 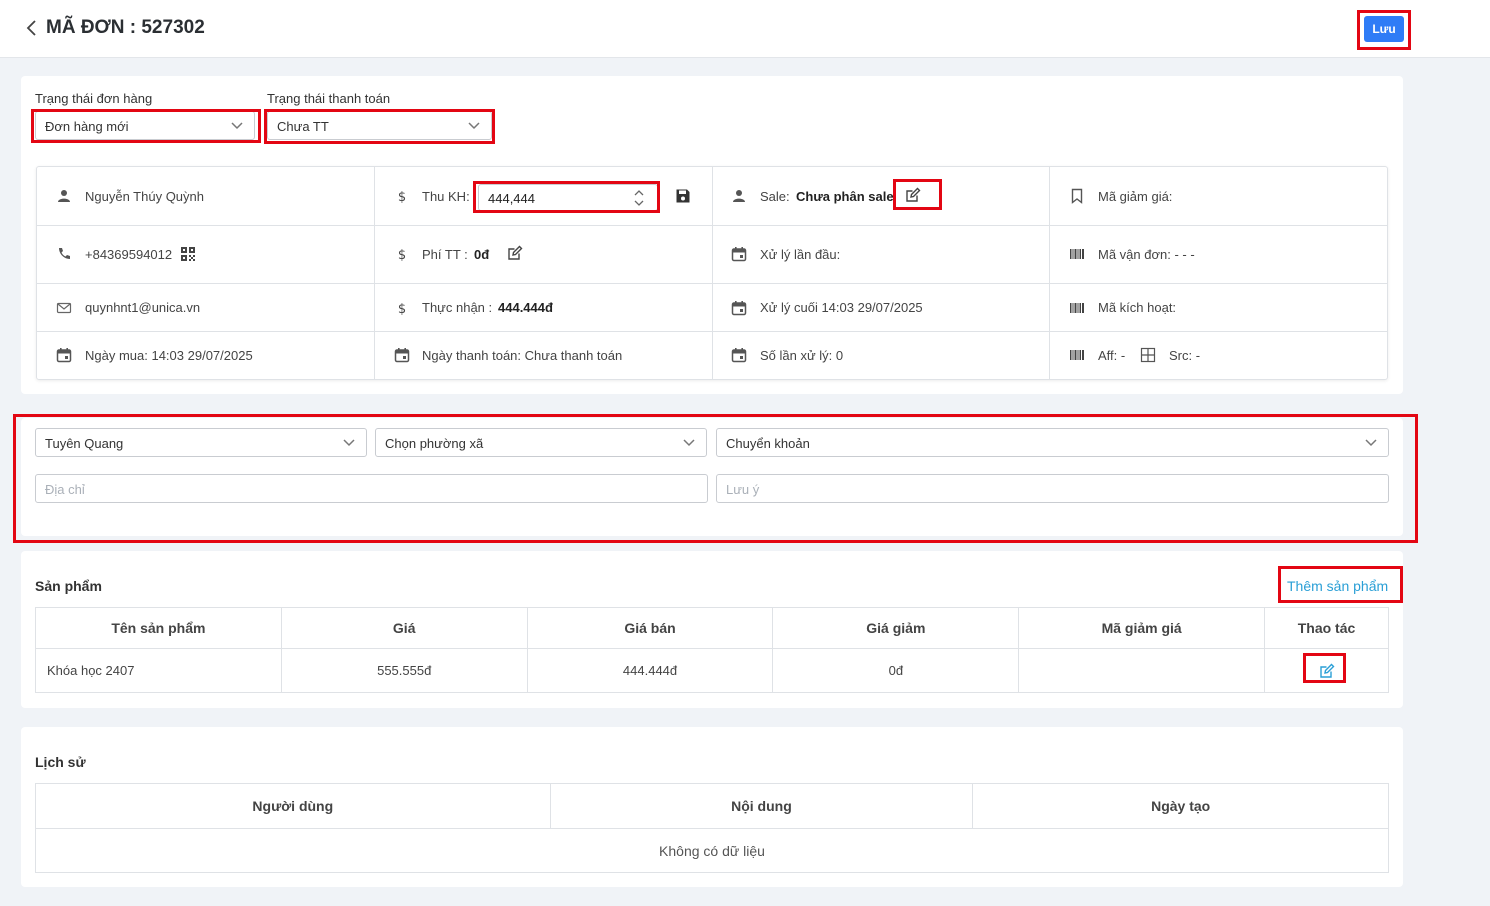 I want to click on thuc-nhan-label: Thực nhận :, so click(x=457, y=307).